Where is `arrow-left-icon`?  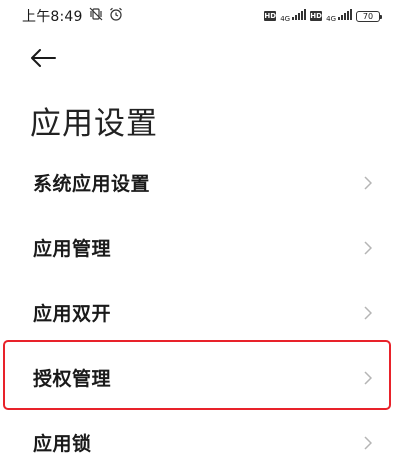 arrow-left-icon is located at coordinates (43, 60).